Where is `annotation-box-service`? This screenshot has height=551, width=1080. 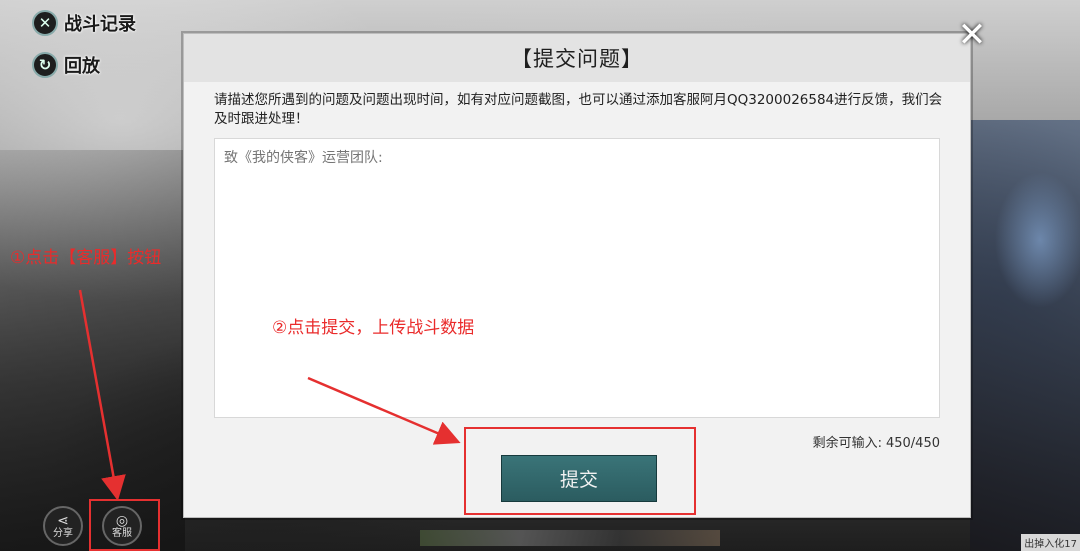
annotation-box-service is located at coordinates (124, 525).